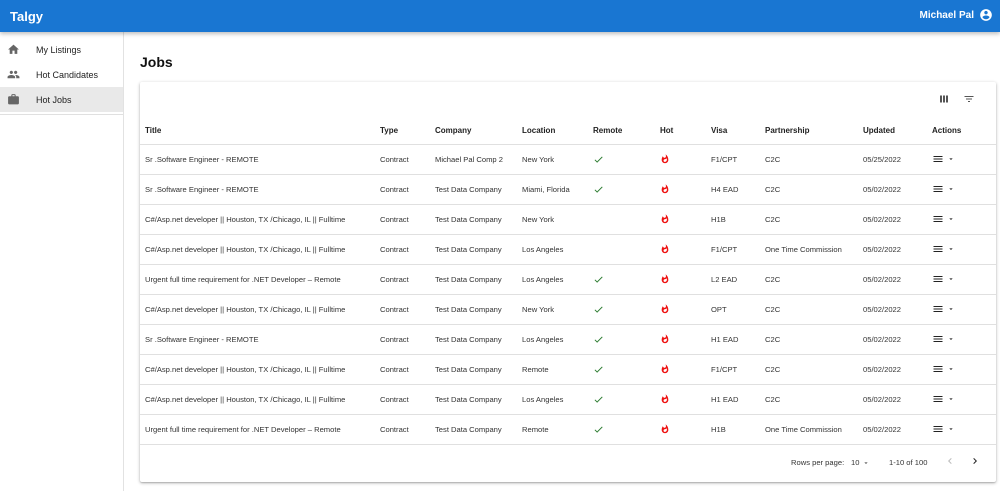 The image size is (1000, 491). What do you see at coordinates (956, 15) in the screenshot?
I see `user-menu: Michael Pal` at bounding box center [956, 15].